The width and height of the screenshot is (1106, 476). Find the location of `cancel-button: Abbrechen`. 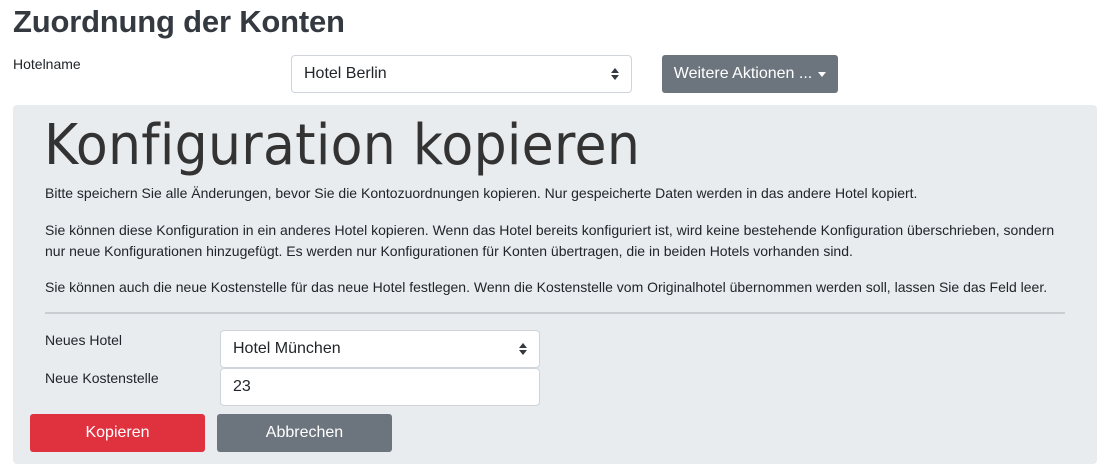

cancel-button: Abbrechen is located at coordinates (304, 433).